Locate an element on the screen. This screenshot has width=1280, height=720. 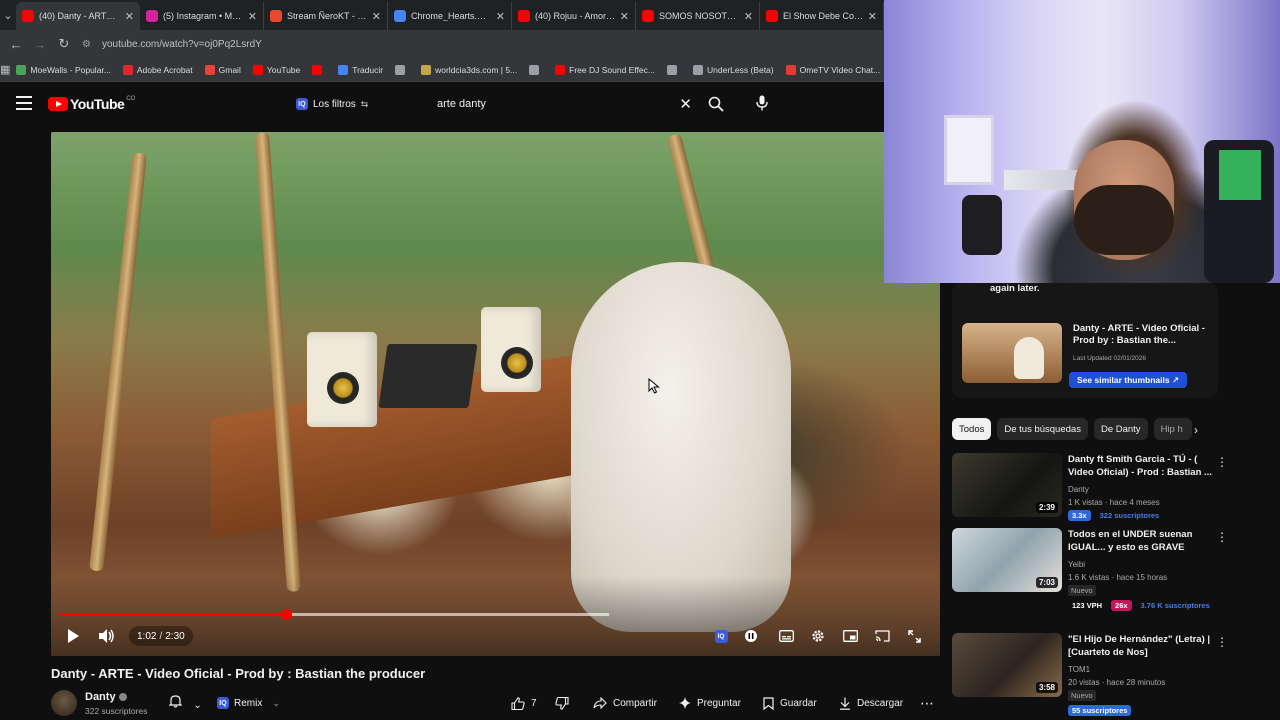
play-icon is located at coordinates (73, 636).